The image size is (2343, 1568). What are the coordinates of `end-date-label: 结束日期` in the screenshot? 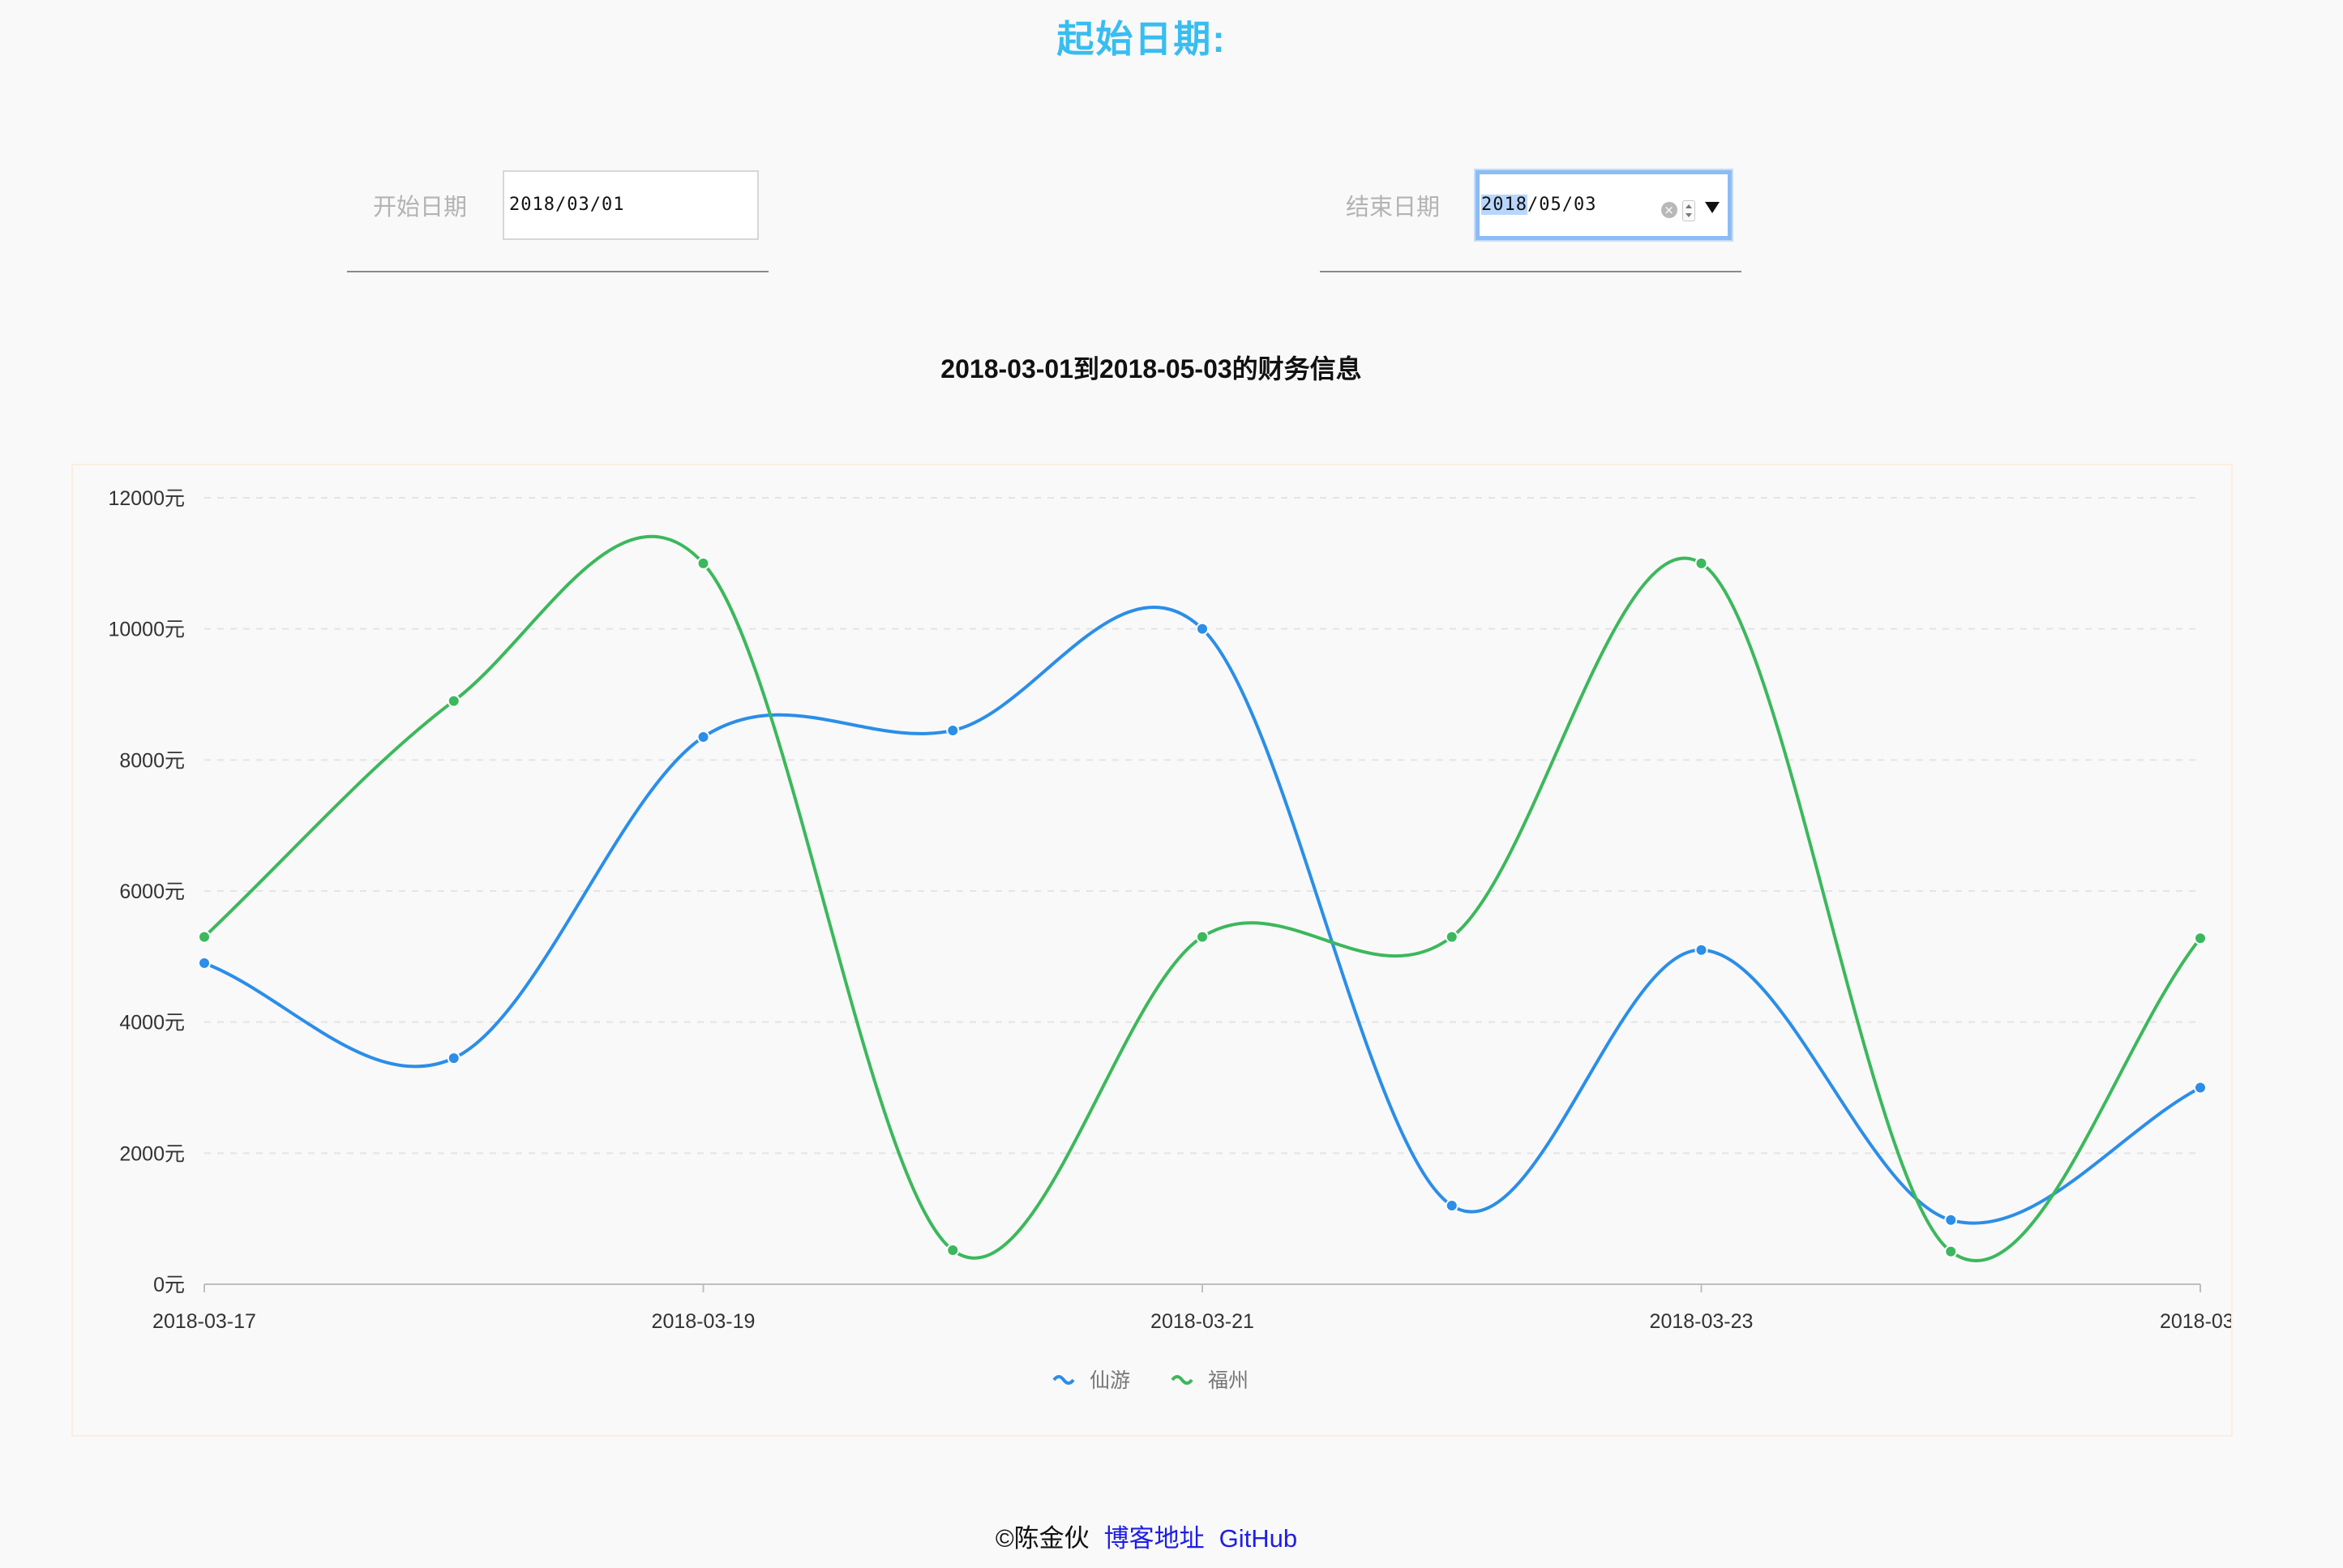 It's located at (1393, 208).